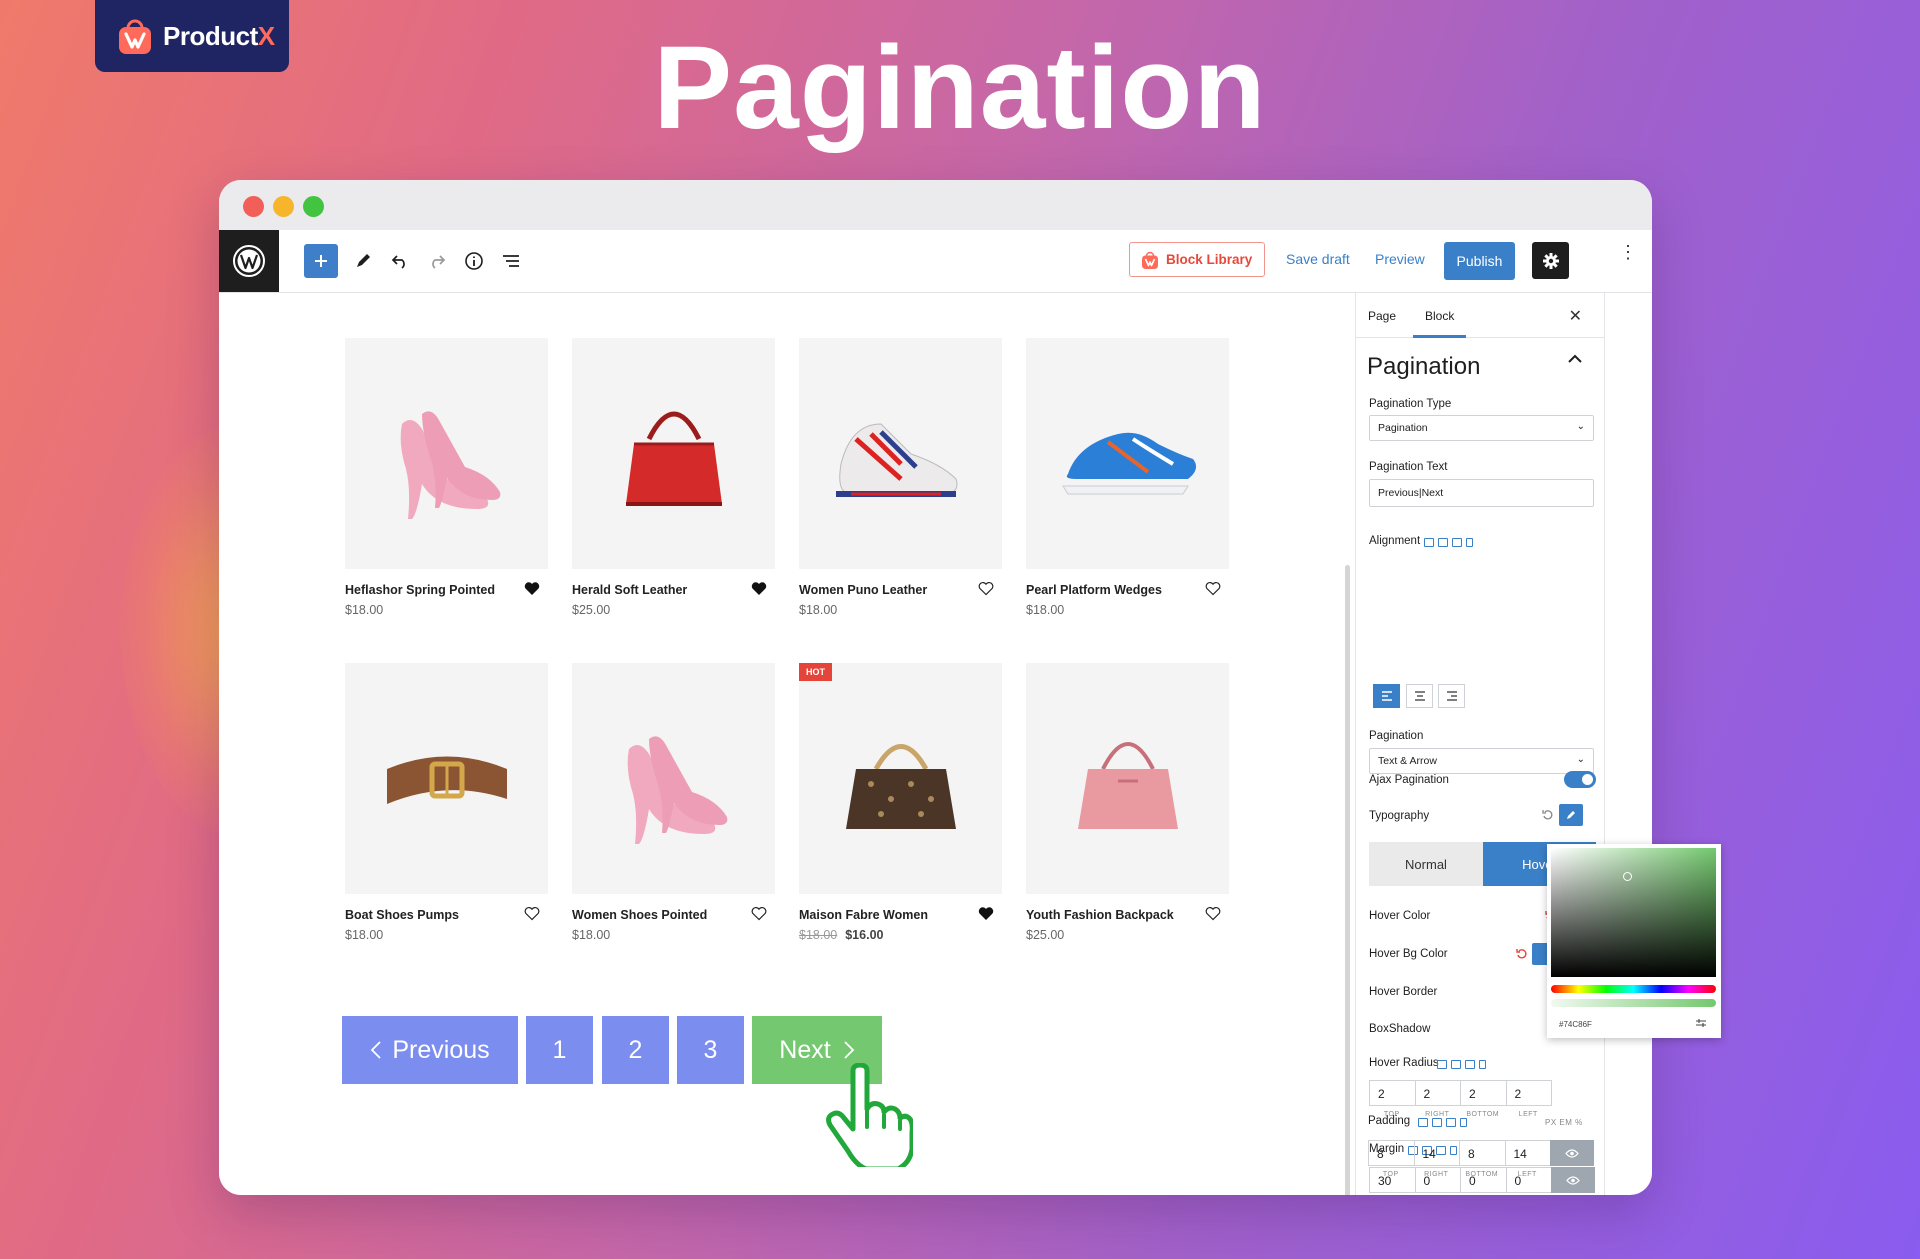  I want to click on saturation-area, so click(1633, 912).